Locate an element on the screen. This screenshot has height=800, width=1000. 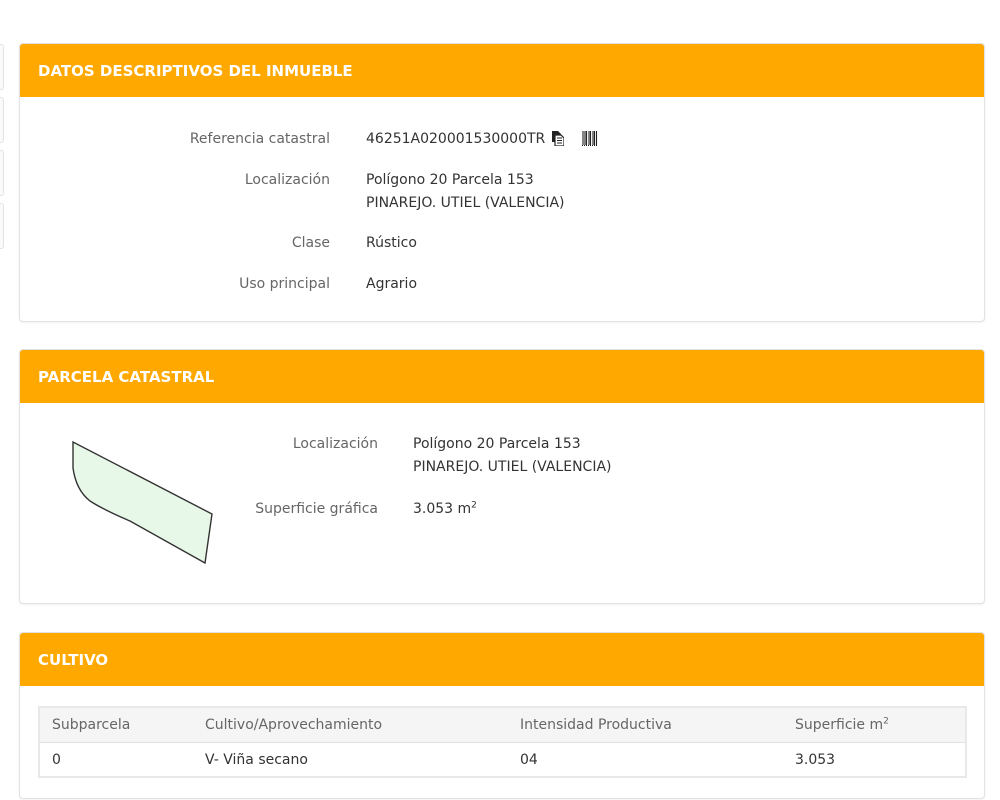
parcela-catastral-header: PARCELA CATASTRAL is located at coordinates (502, 376).